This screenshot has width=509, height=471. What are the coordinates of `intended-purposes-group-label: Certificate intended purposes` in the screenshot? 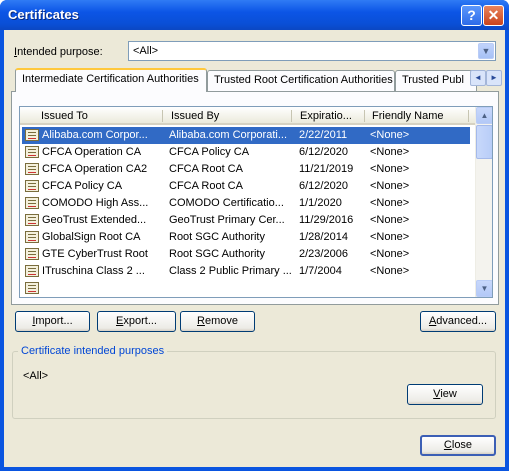 It's located at (93, 351).